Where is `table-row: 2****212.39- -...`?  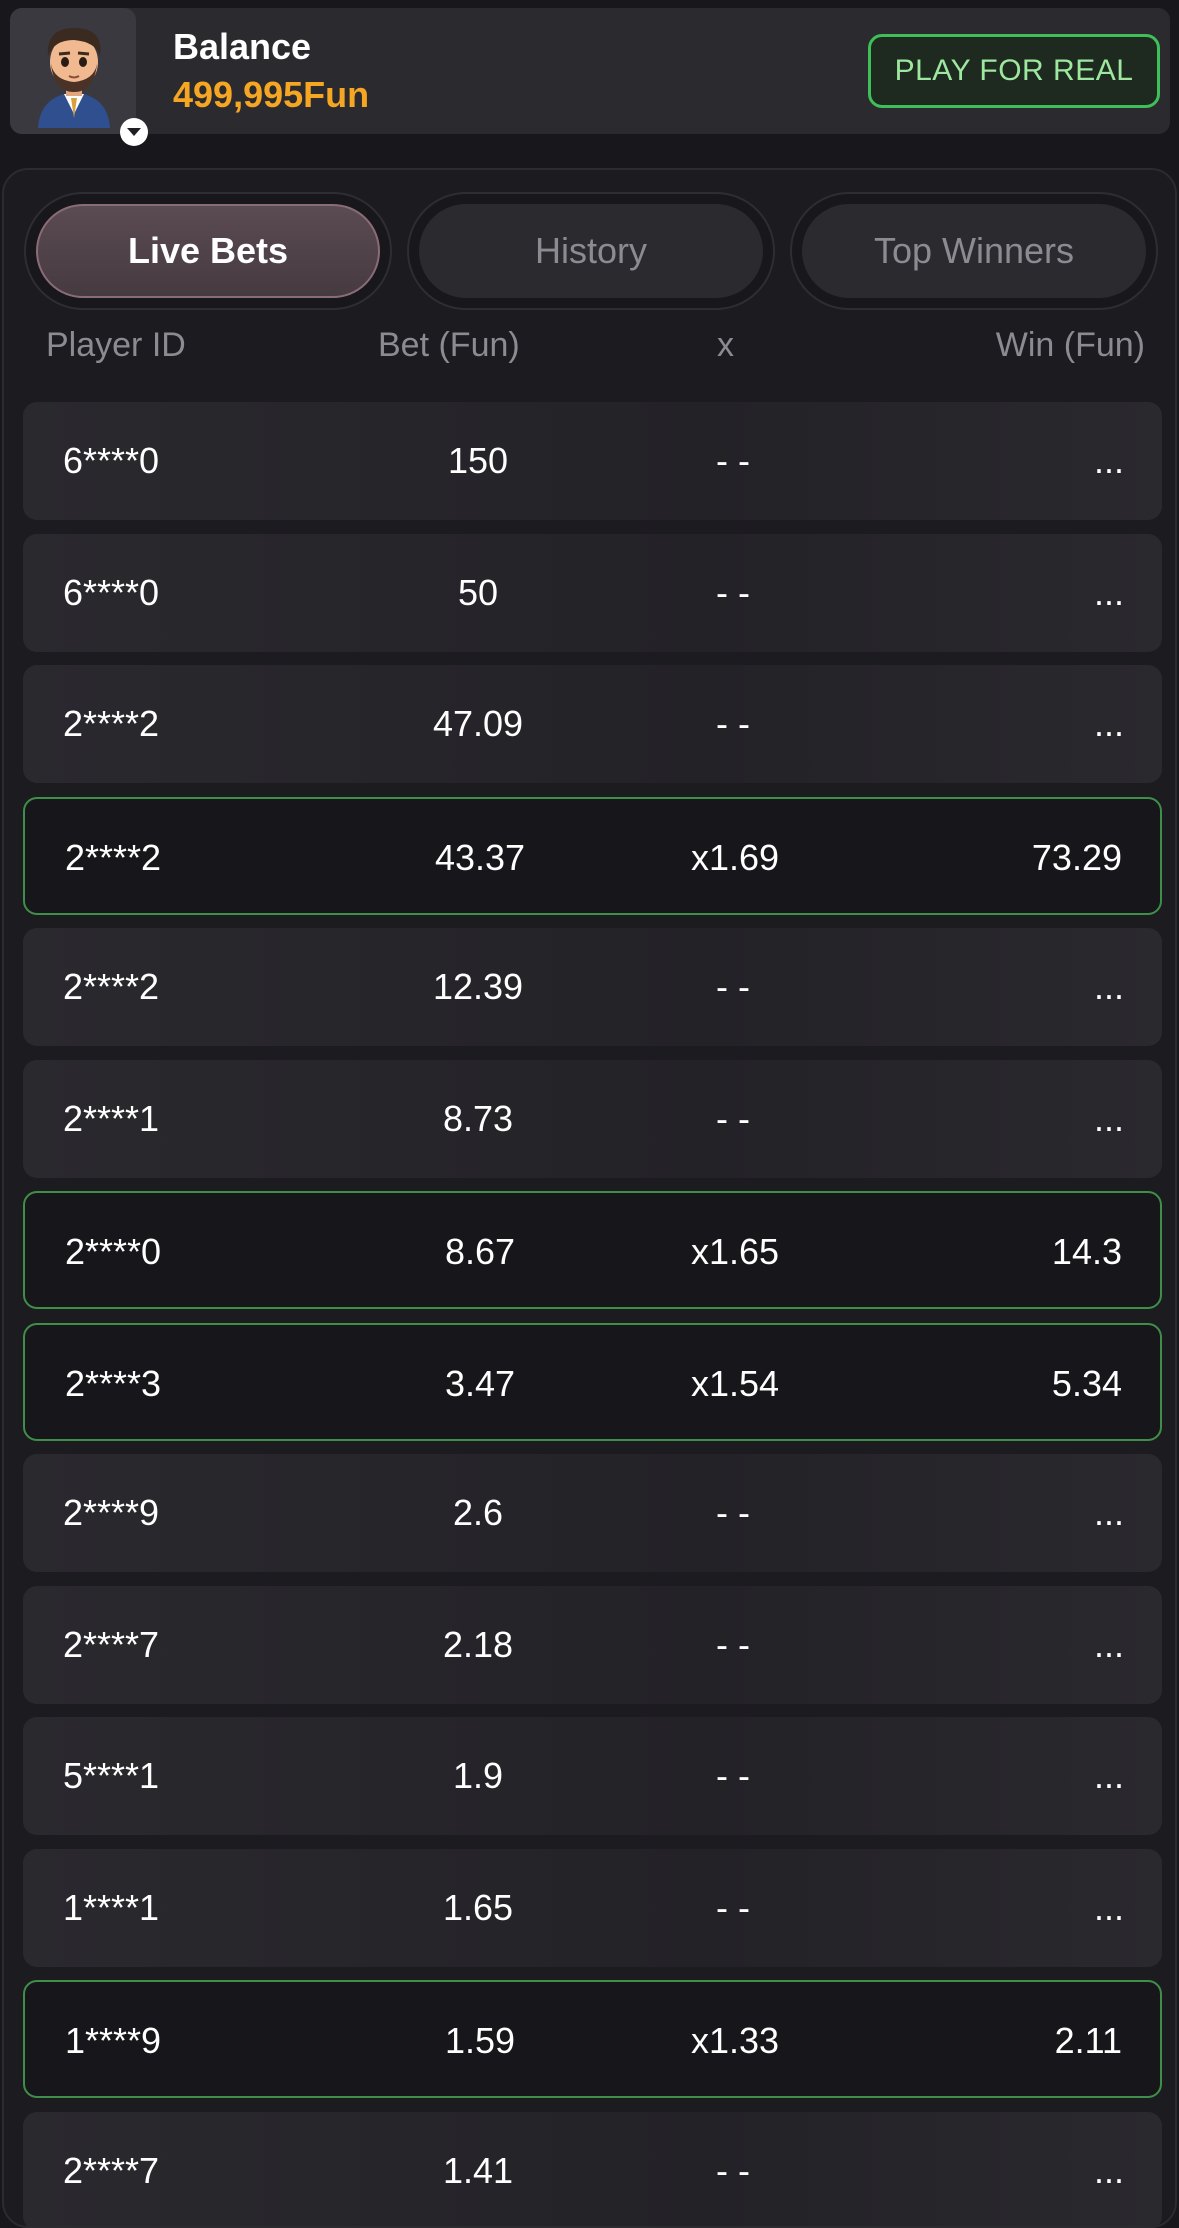 table-row: 2****212.39- -... is located at coordinates (592, 987).